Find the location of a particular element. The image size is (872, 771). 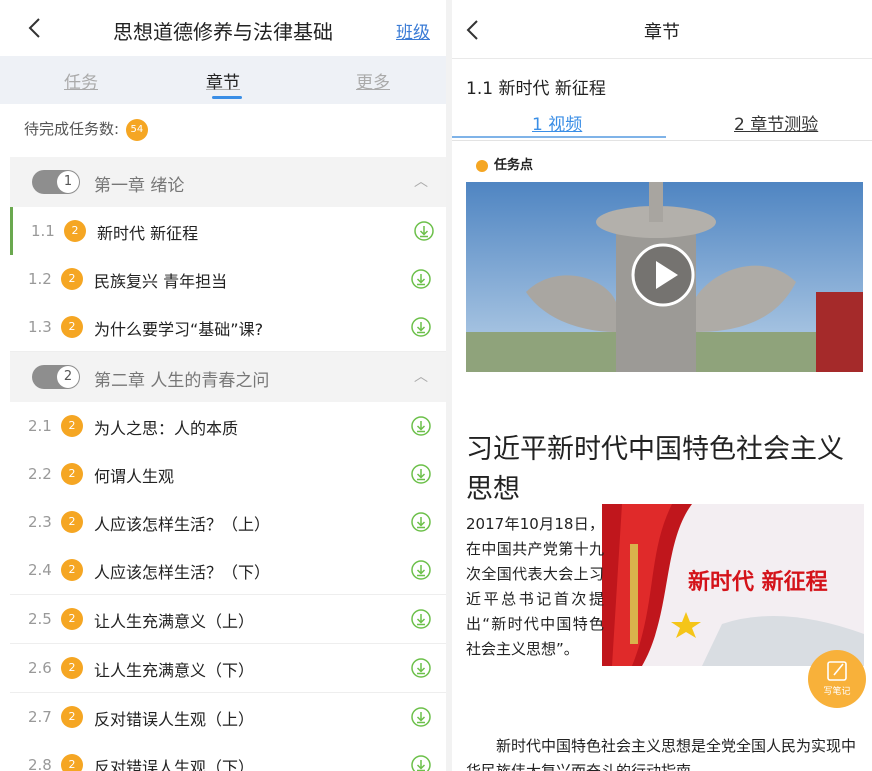

chapter-index: 1 is located at coordinates (68, 182).